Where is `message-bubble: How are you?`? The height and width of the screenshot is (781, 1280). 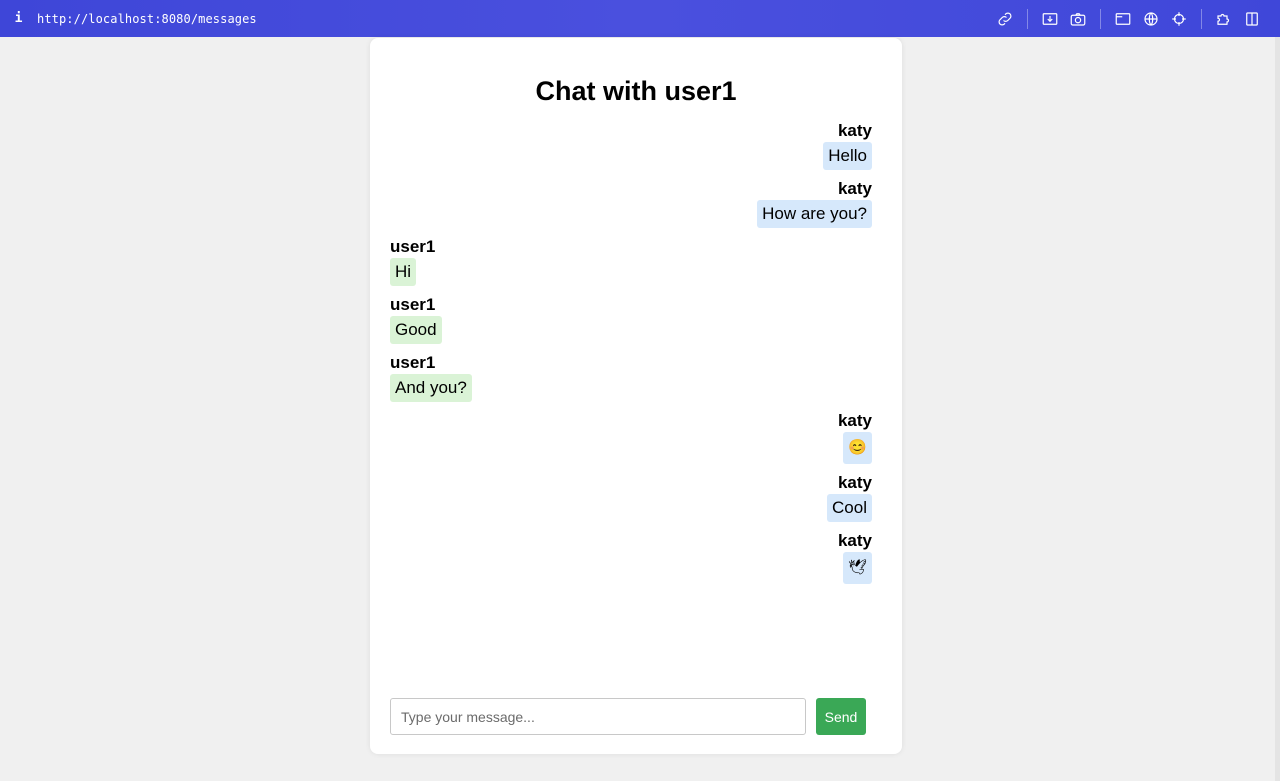
message-bubble: How are you? is located at coordinates (814, 214).